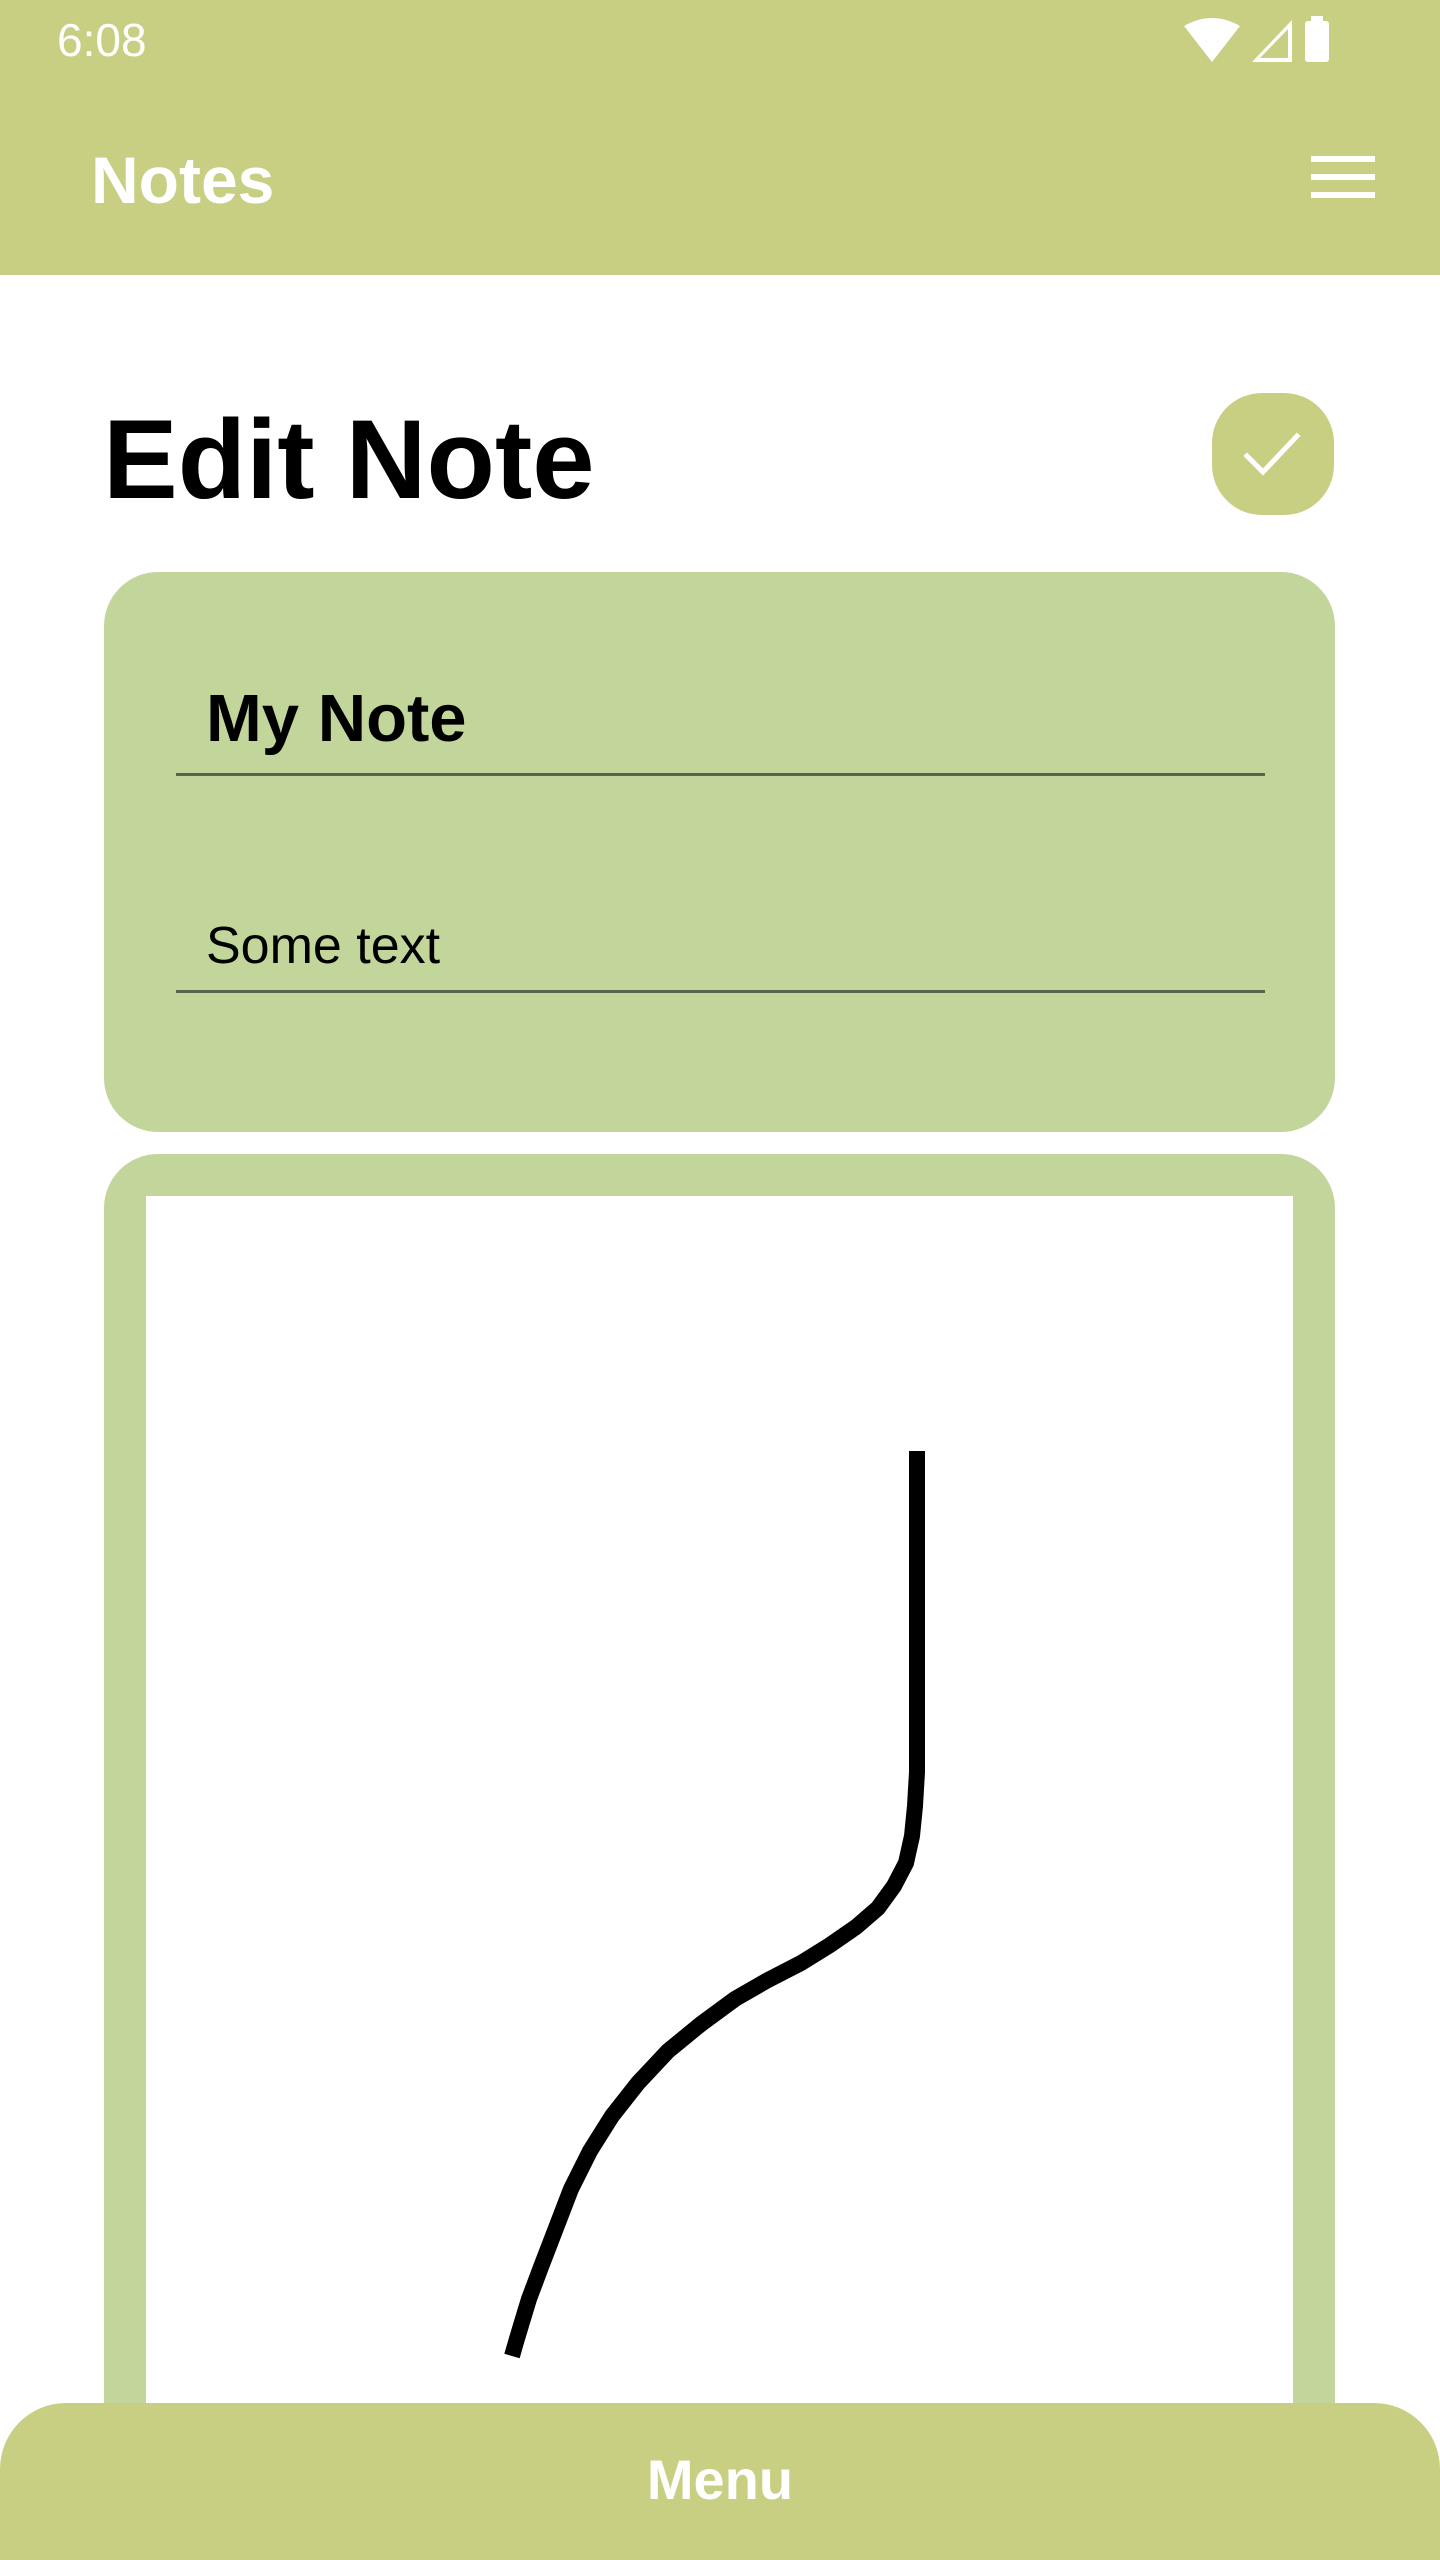  What do you see at coordinates (1212, 40) in the screenshot?
I see `wifi-icon` at bounding box center [1212, 40].